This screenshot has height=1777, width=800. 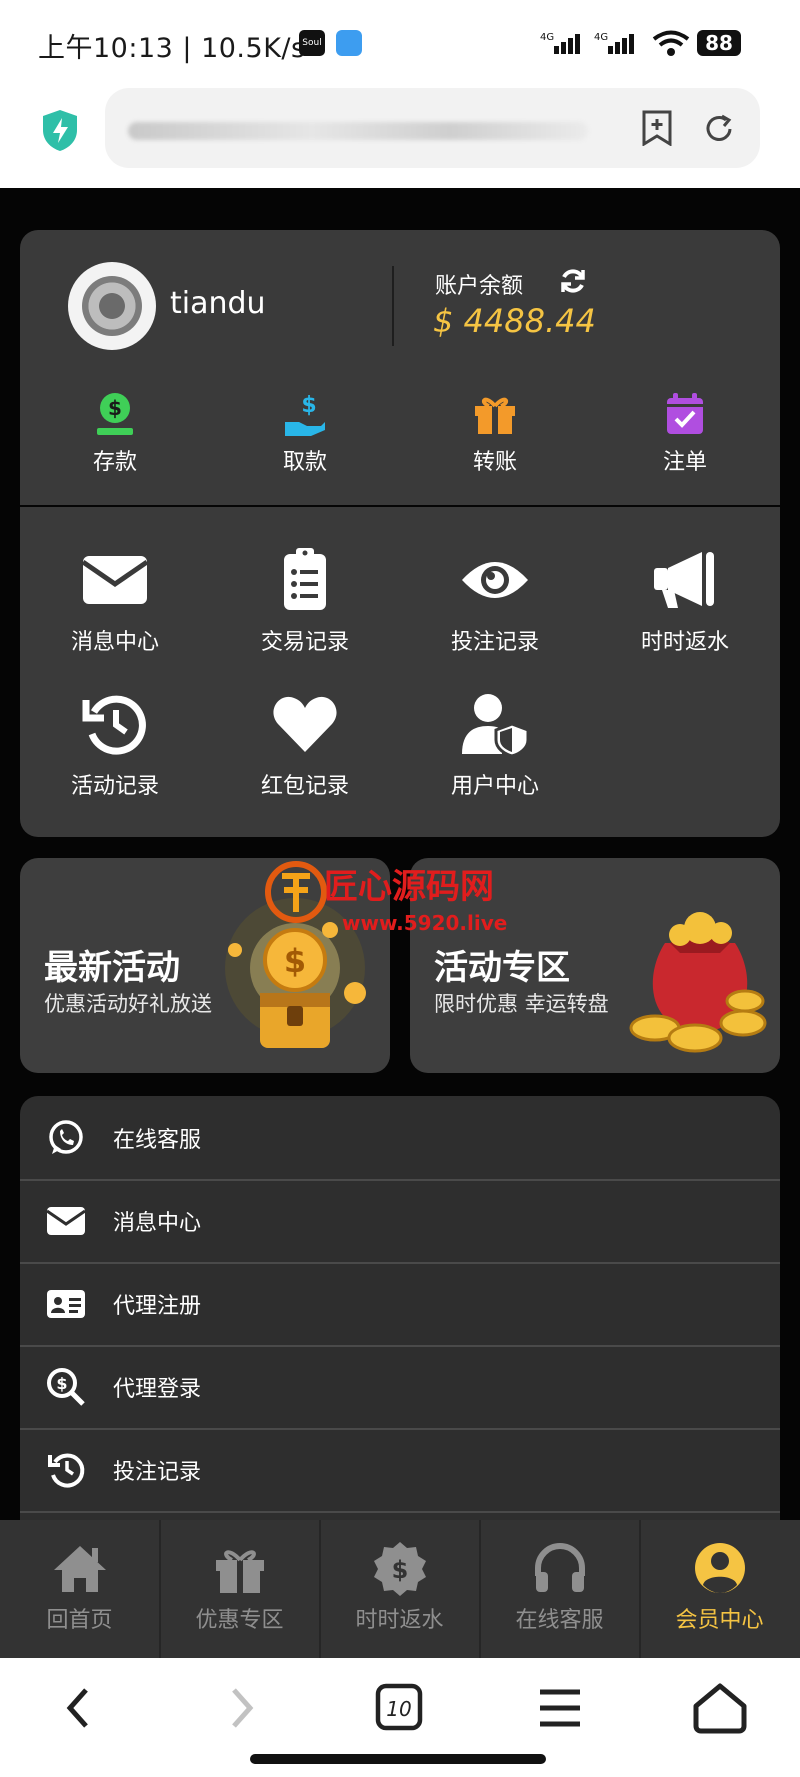 I want to click on grid-item-activity-records: 活动记录, so click(x=115, y=746).